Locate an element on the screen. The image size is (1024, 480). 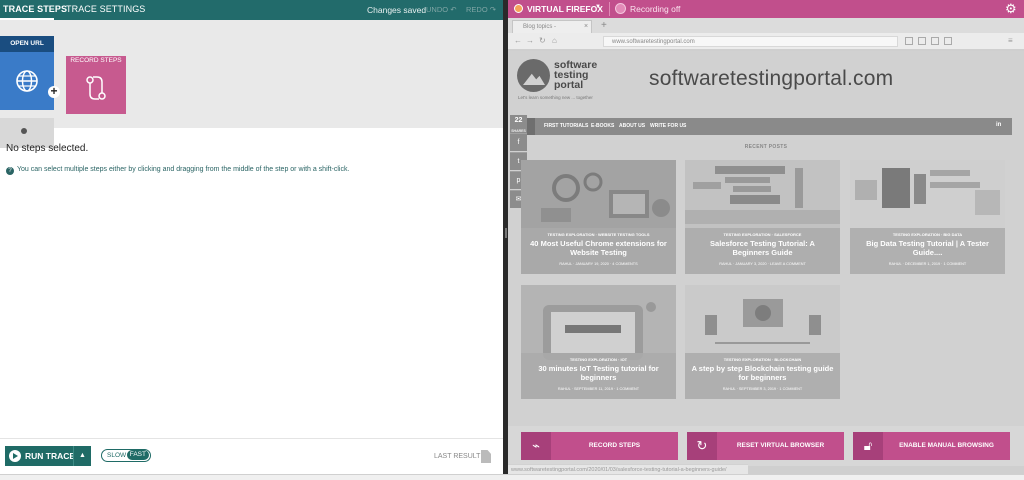
step-record-steps-label: RECORD STEPS is located at coordinates (96, 61).